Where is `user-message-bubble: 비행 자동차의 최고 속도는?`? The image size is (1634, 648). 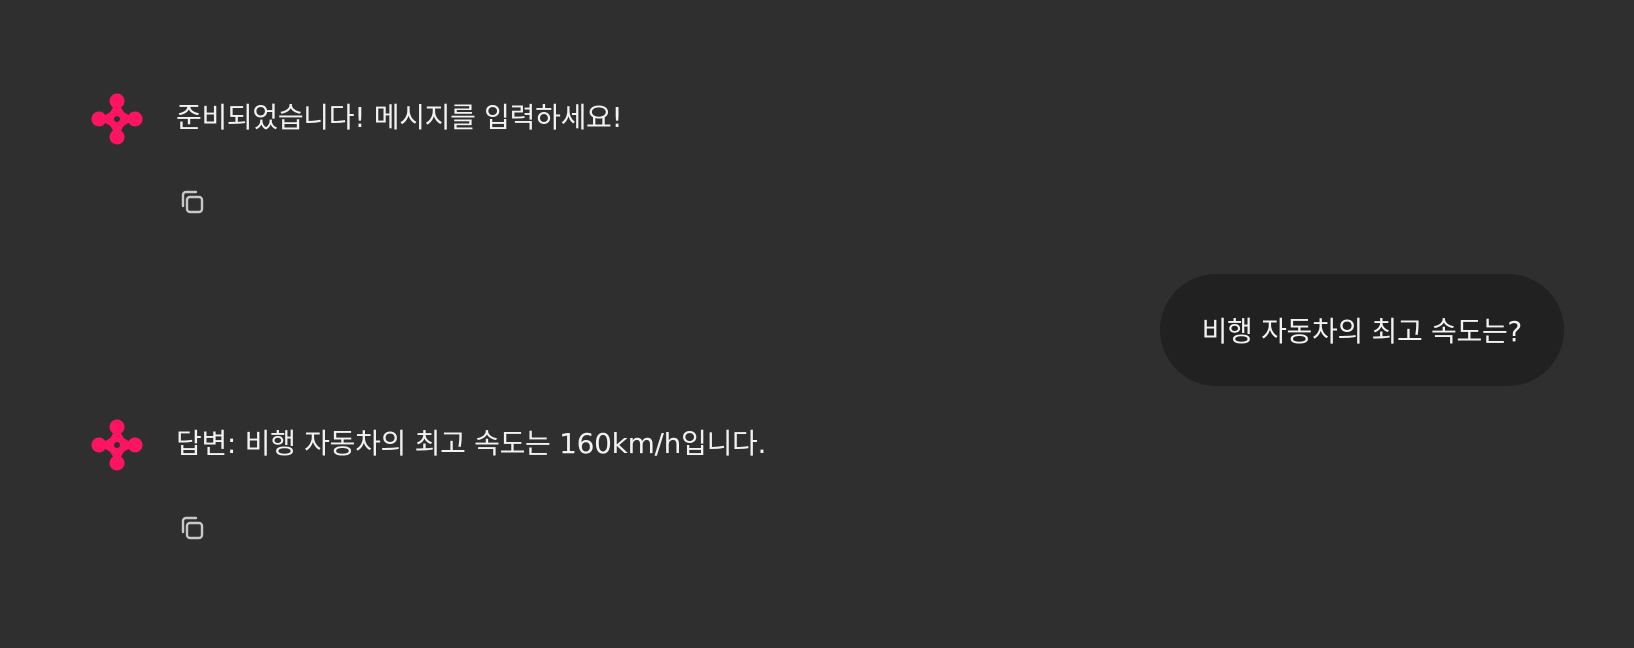 user-message-bubble: 비행 자동차의 최고 속도는? is located at coordinates (1361, 330).